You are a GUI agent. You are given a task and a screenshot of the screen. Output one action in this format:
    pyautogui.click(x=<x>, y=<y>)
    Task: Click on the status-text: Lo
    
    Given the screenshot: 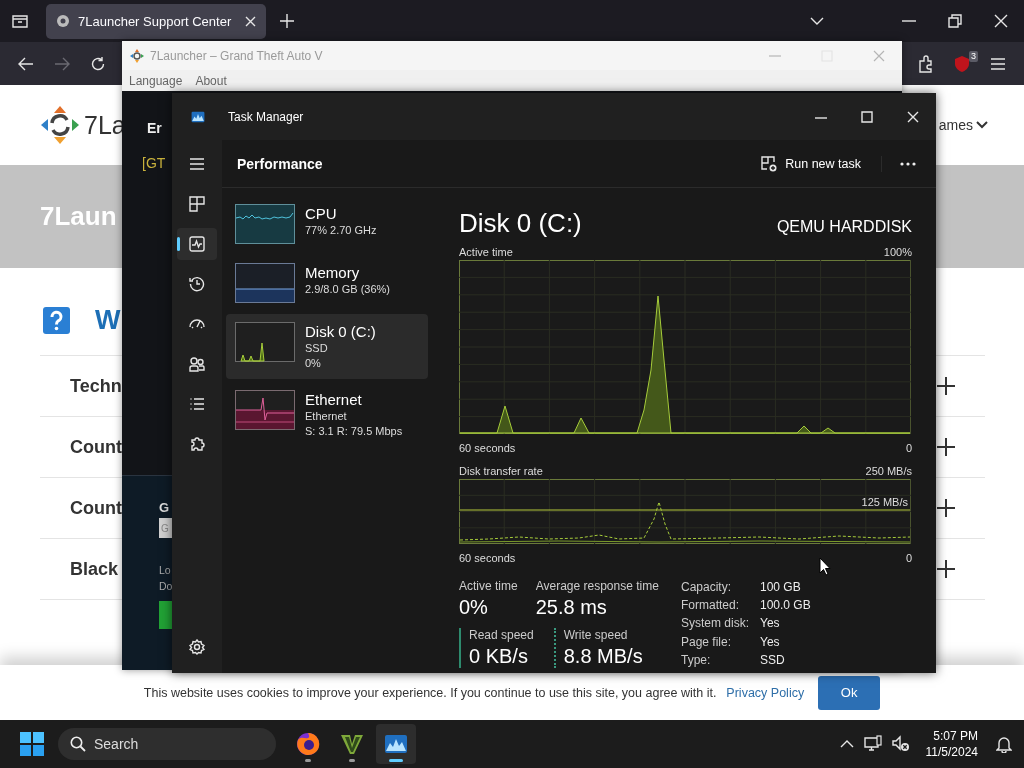 What is the action you would take?
    pyautogui.click(x=165, y=570)
    